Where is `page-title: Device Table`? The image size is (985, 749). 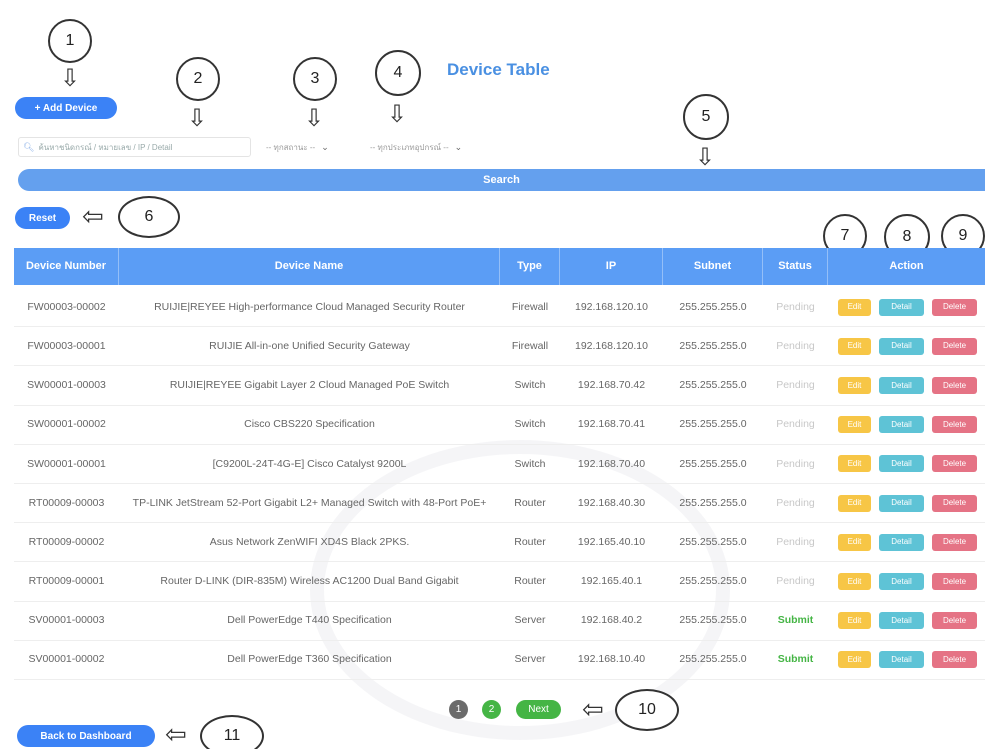
page-title: Device Table is located at coordinates (498, 69).